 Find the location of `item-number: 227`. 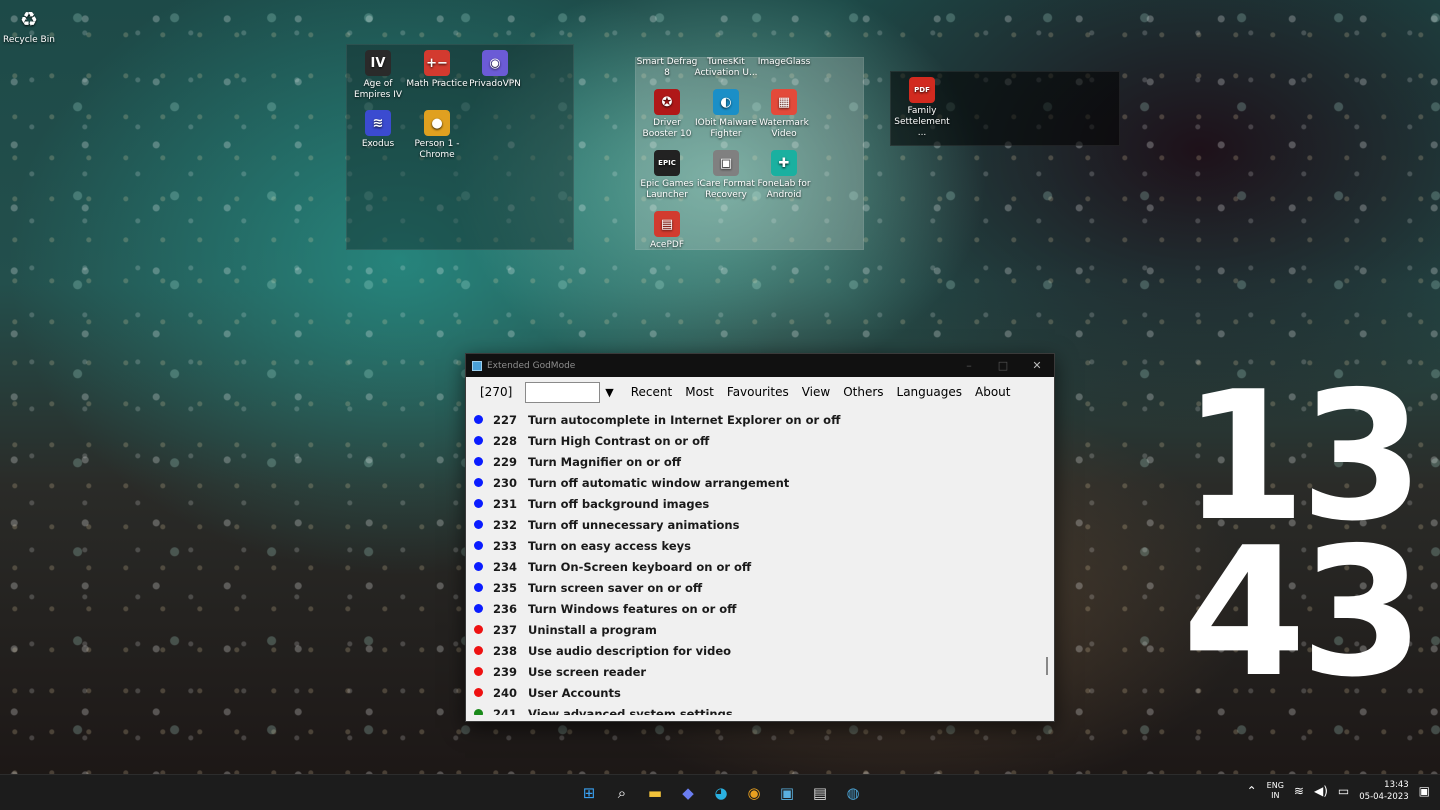

item-number: 227 is located at coordinates (504, 419).